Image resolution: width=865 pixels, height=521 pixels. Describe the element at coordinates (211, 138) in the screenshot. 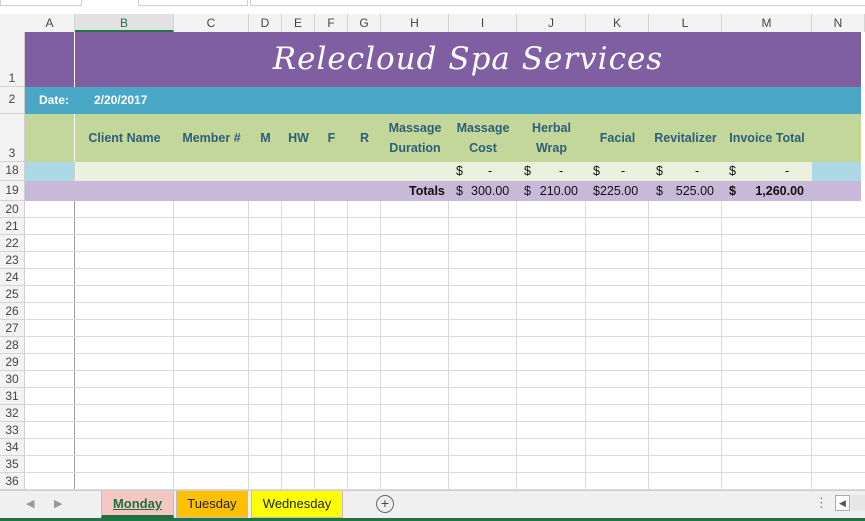

I see `header-member: Member #` at that location.